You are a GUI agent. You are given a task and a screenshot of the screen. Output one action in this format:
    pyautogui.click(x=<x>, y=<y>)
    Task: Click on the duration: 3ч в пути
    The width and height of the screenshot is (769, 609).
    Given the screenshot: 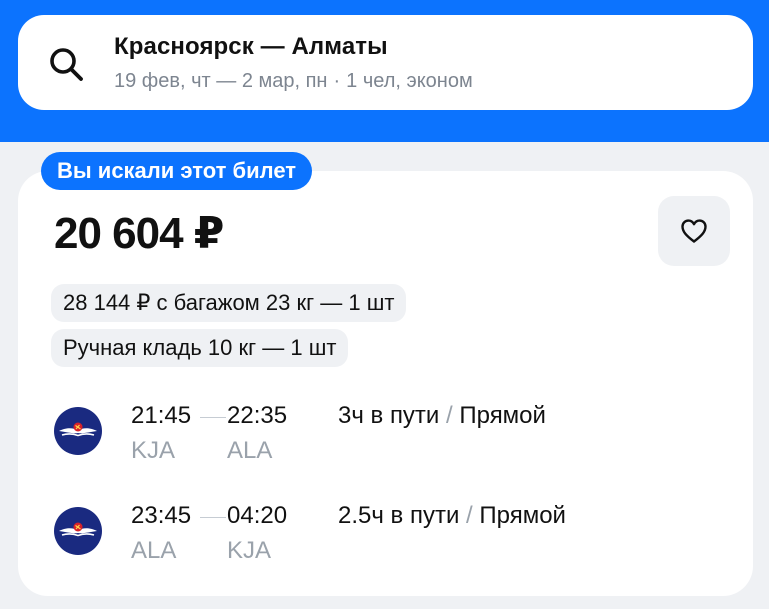 What is the action you would take?
    pyautogui.click(x=389, y=415)
    